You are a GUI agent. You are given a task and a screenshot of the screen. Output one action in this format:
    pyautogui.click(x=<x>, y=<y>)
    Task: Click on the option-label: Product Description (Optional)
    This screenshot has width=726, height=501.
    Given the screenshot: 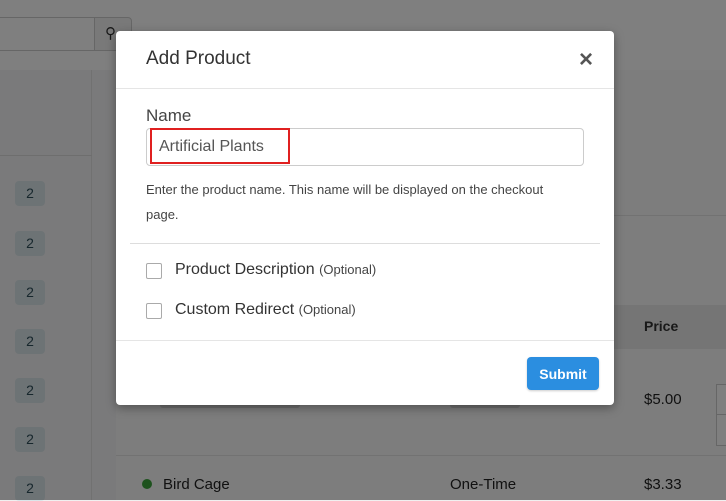 What is the action you would take?
    pyautogui.click(x=275, y=270)
    